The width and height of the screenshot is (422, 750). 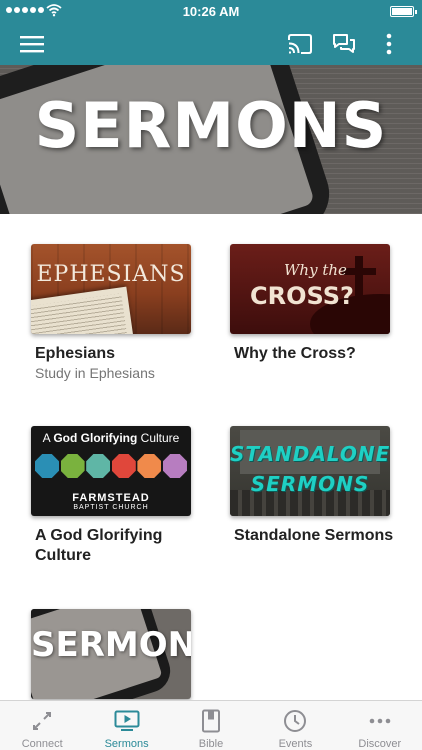 What do you see at coordinates (380, 744) in the screenshot?
I see `tab-label: Discover` at bounding box center [380, 744].